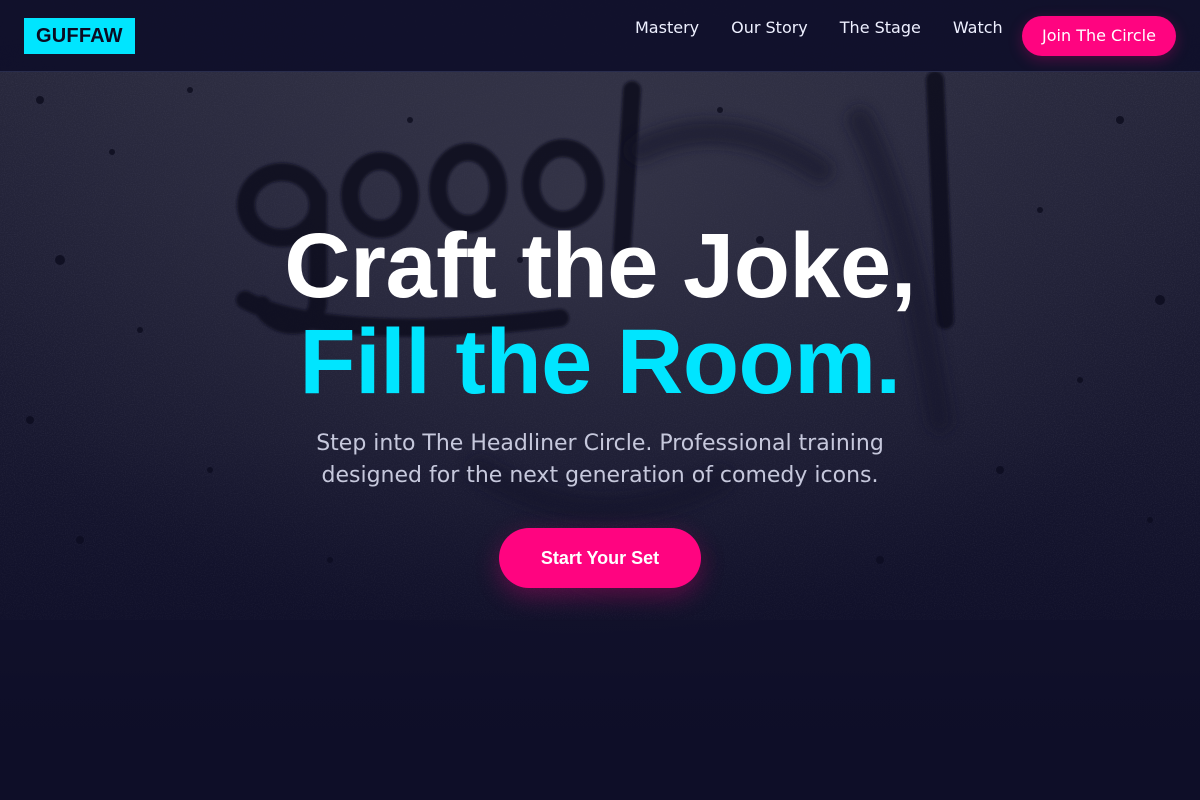  I want to click on hero-headline-line-2: Fill the Room., so click(600, 362).